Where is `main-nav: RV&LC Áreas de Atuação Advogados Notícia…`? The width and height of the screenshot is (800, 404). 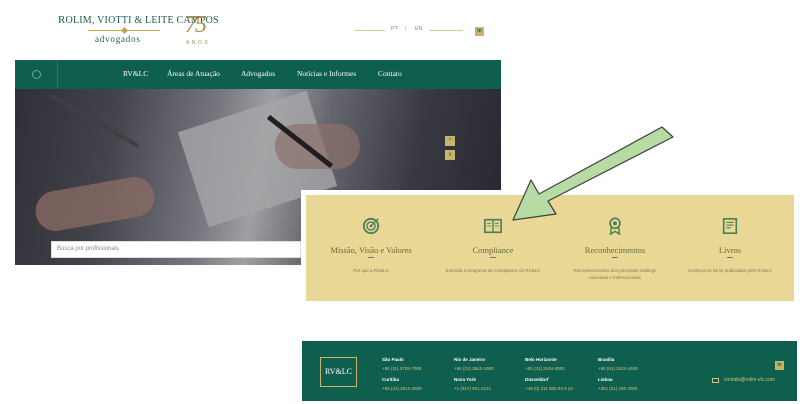
main-nav: RV&LC Áreas de Atuação Advogados Notícia… is located at coordinates (258, 74).